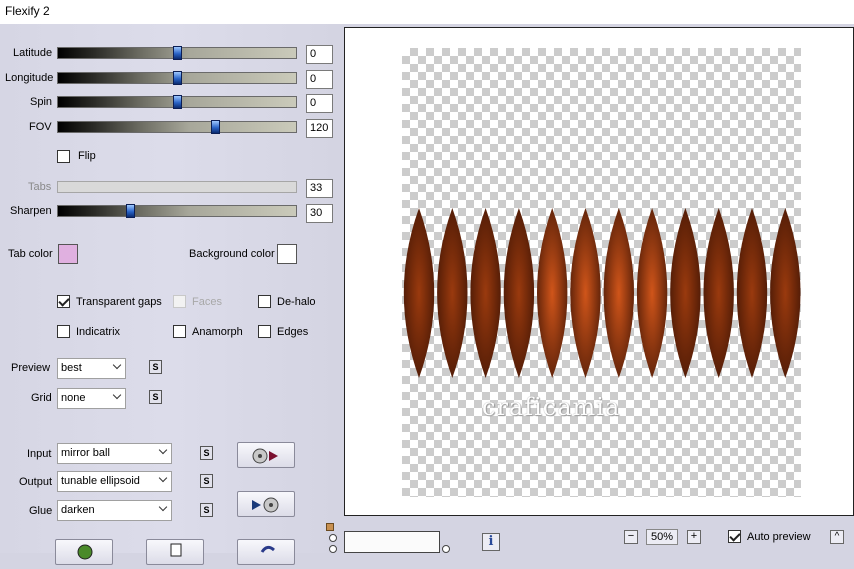 This screenshot has height=569, width=854. I want to click on longitude-slider, so click(177, 78).